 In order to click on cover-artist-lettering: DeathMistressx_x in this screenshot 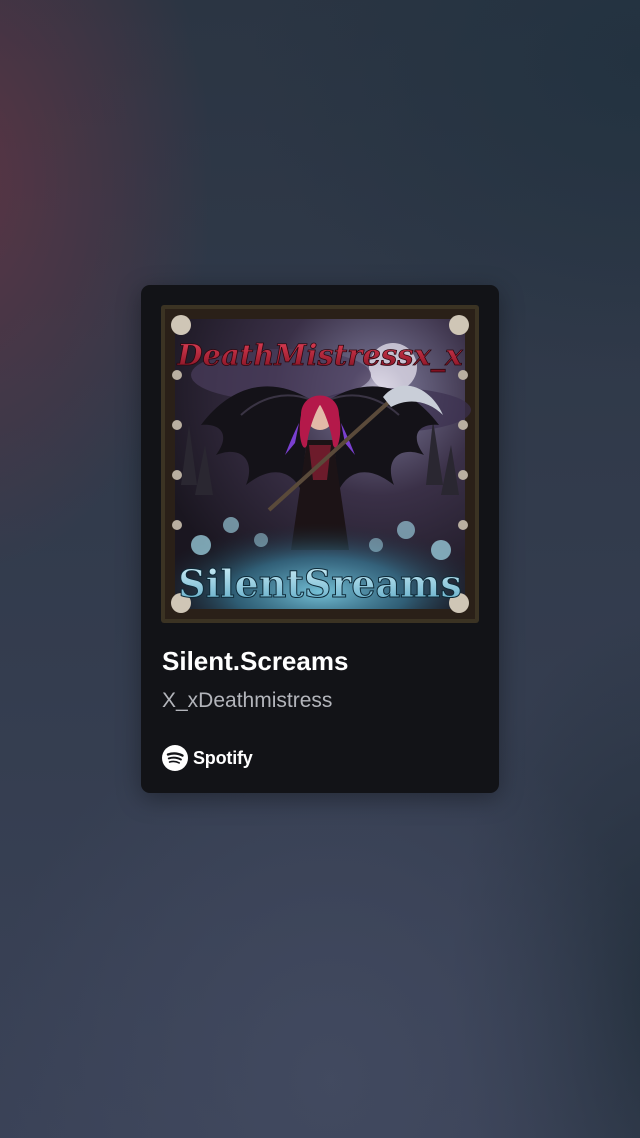, I will do `click(319, 355)`.